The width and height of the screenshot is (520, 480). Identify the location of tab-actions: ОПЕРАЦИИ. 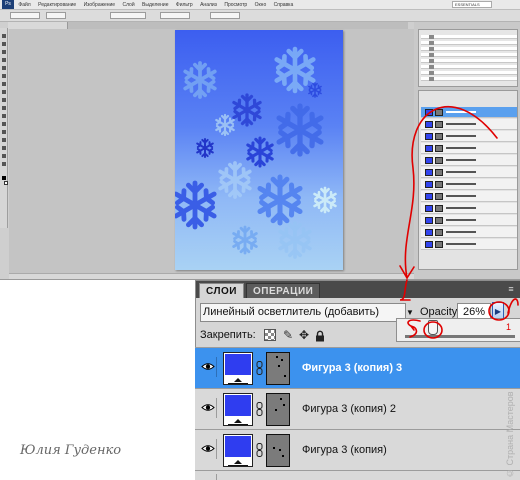
(283, 290).